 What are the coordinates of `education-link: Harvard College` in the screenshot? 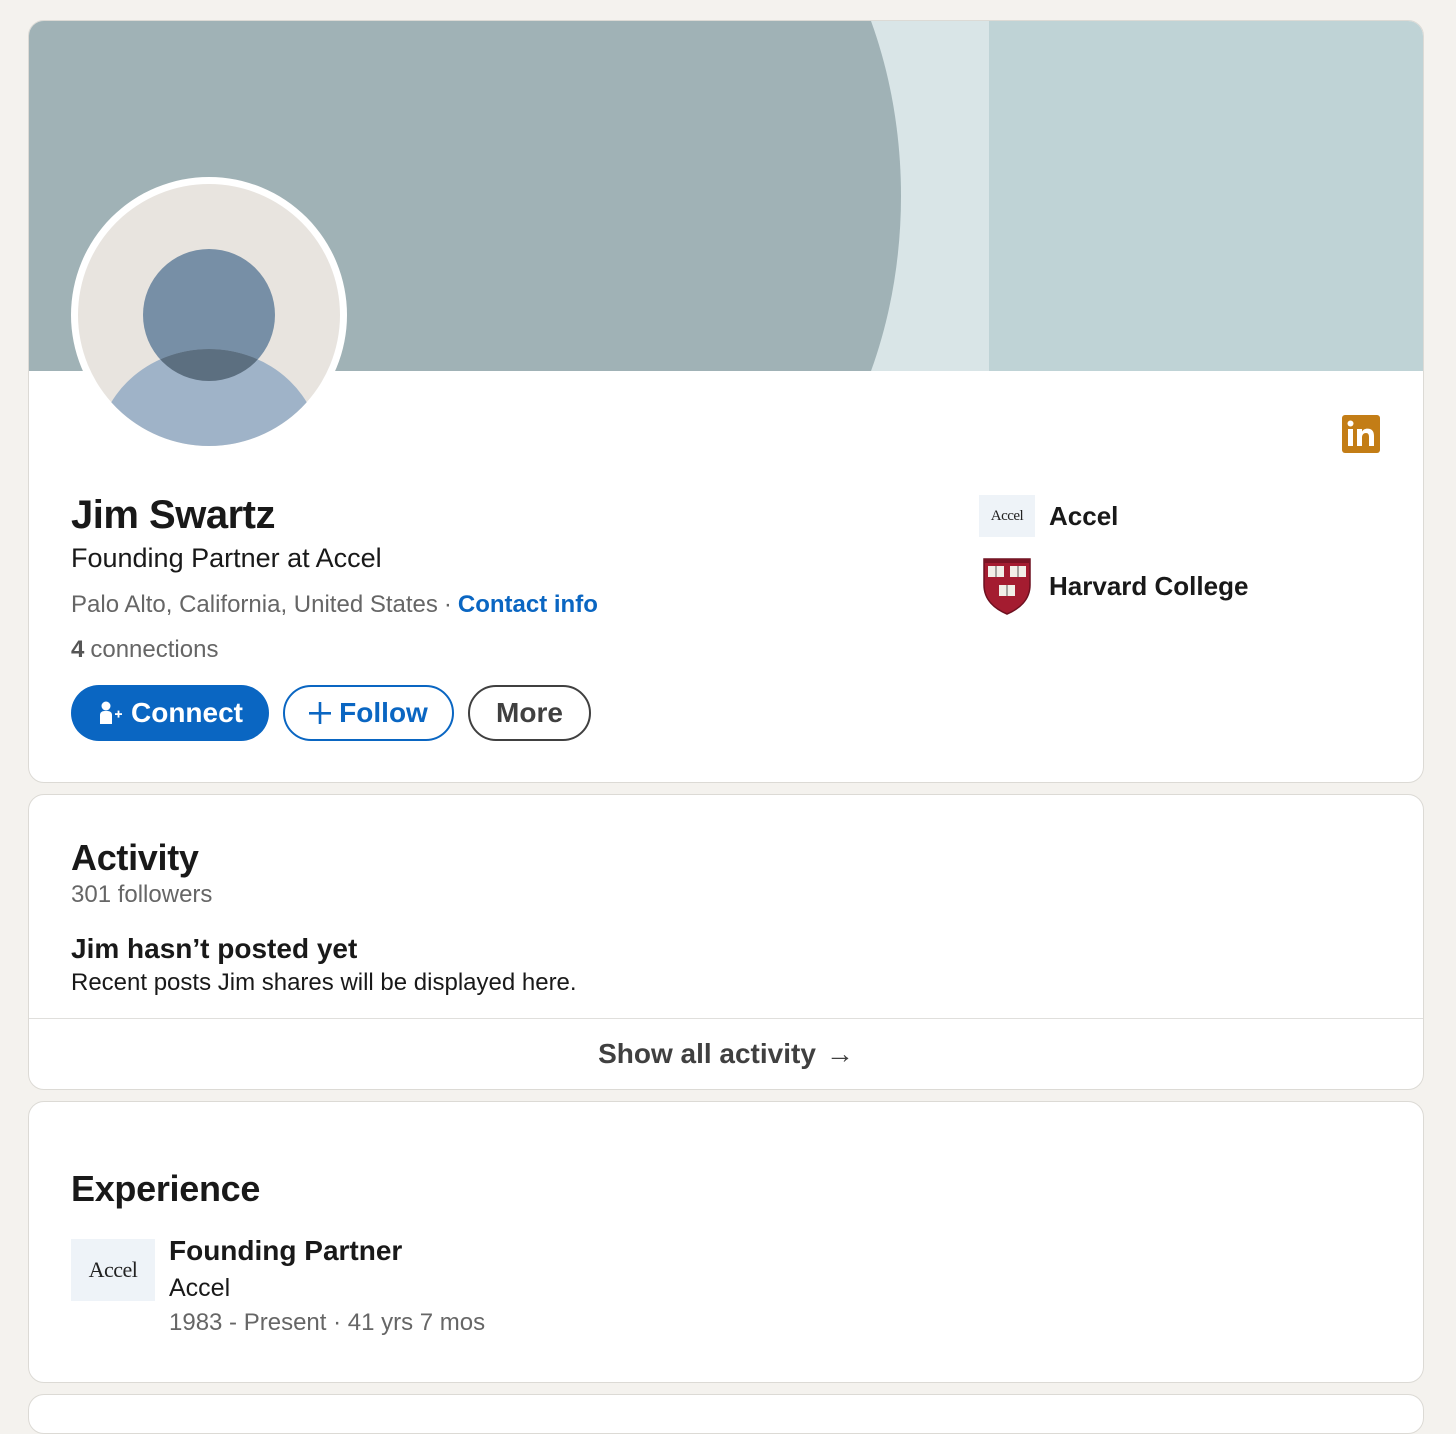 It's located at (1113, 586).